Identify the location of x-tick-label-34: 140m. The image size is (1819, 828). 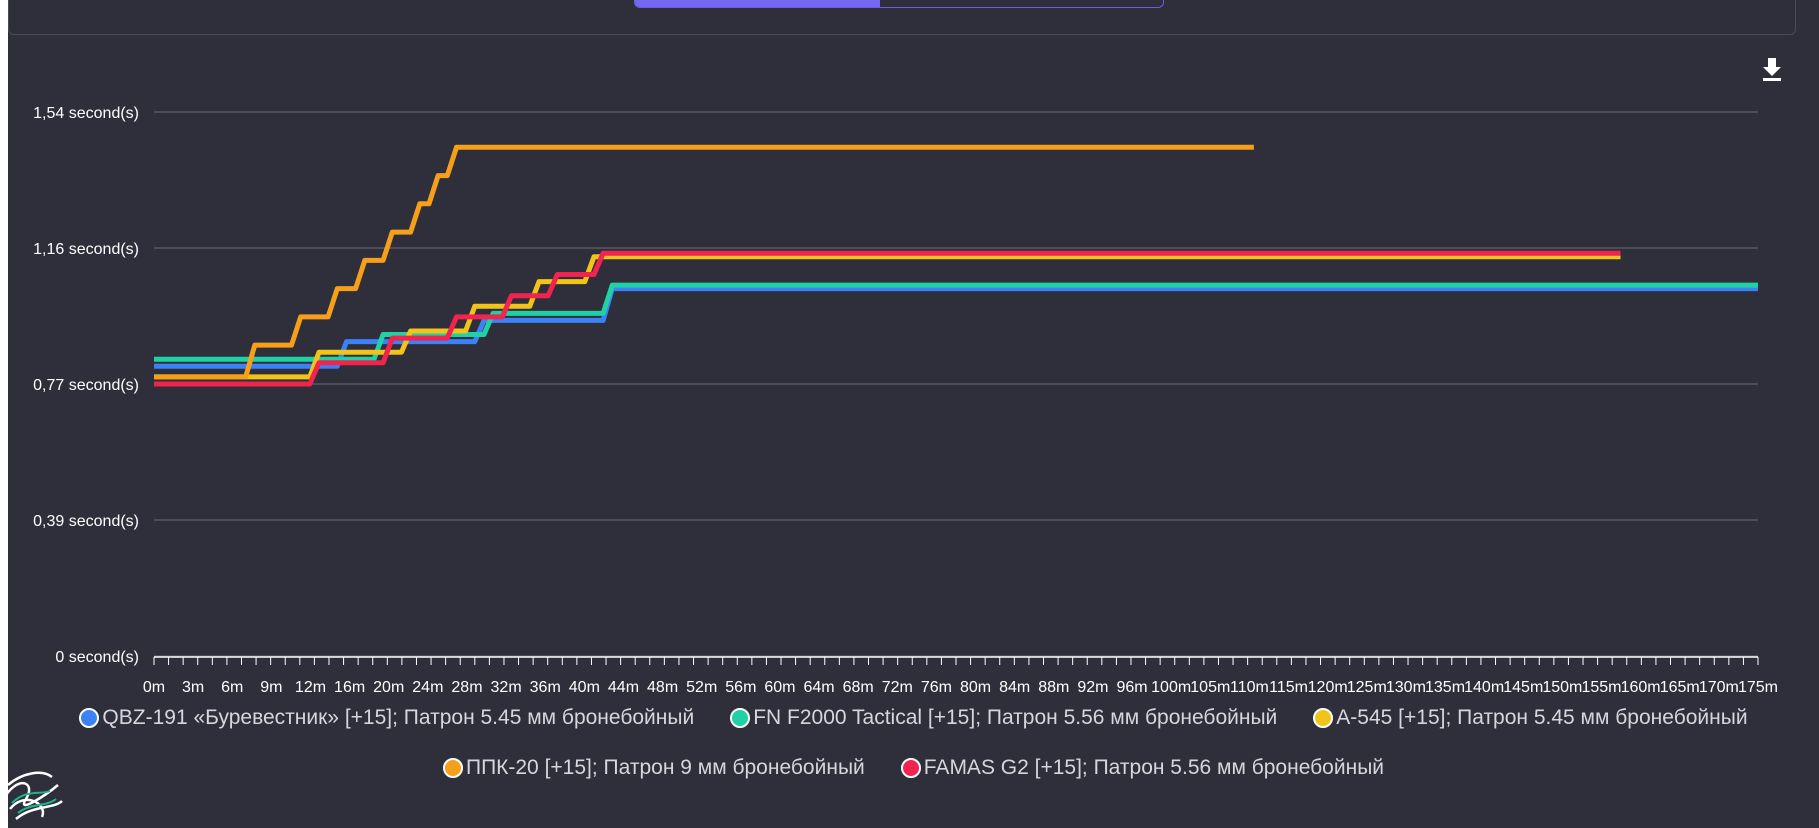
(1484, 687).